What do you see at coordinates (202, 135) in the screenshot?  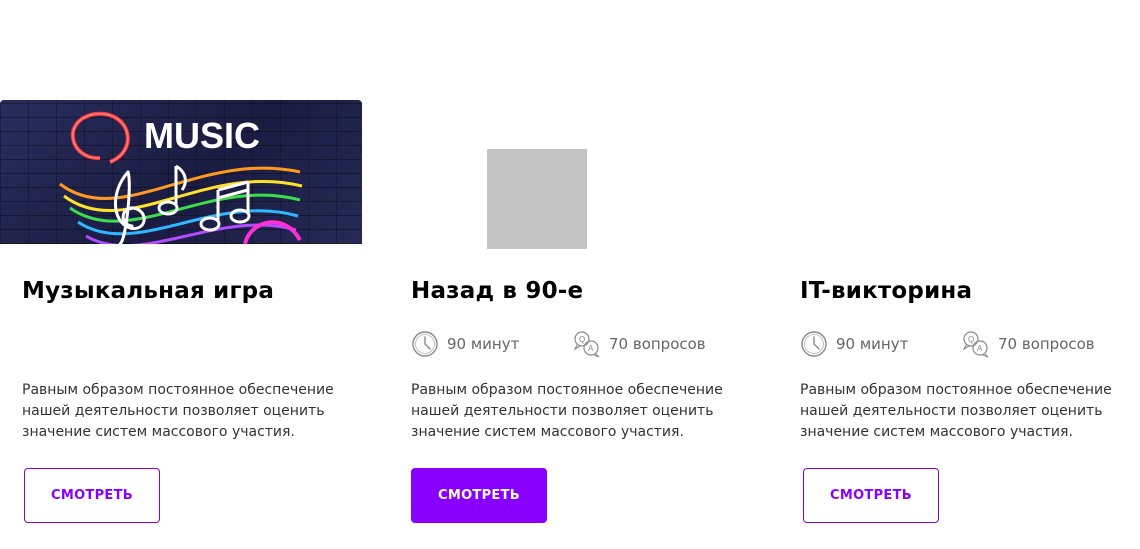 I see `music-logo-text: MUSIC` at bounding box center [202, 135].